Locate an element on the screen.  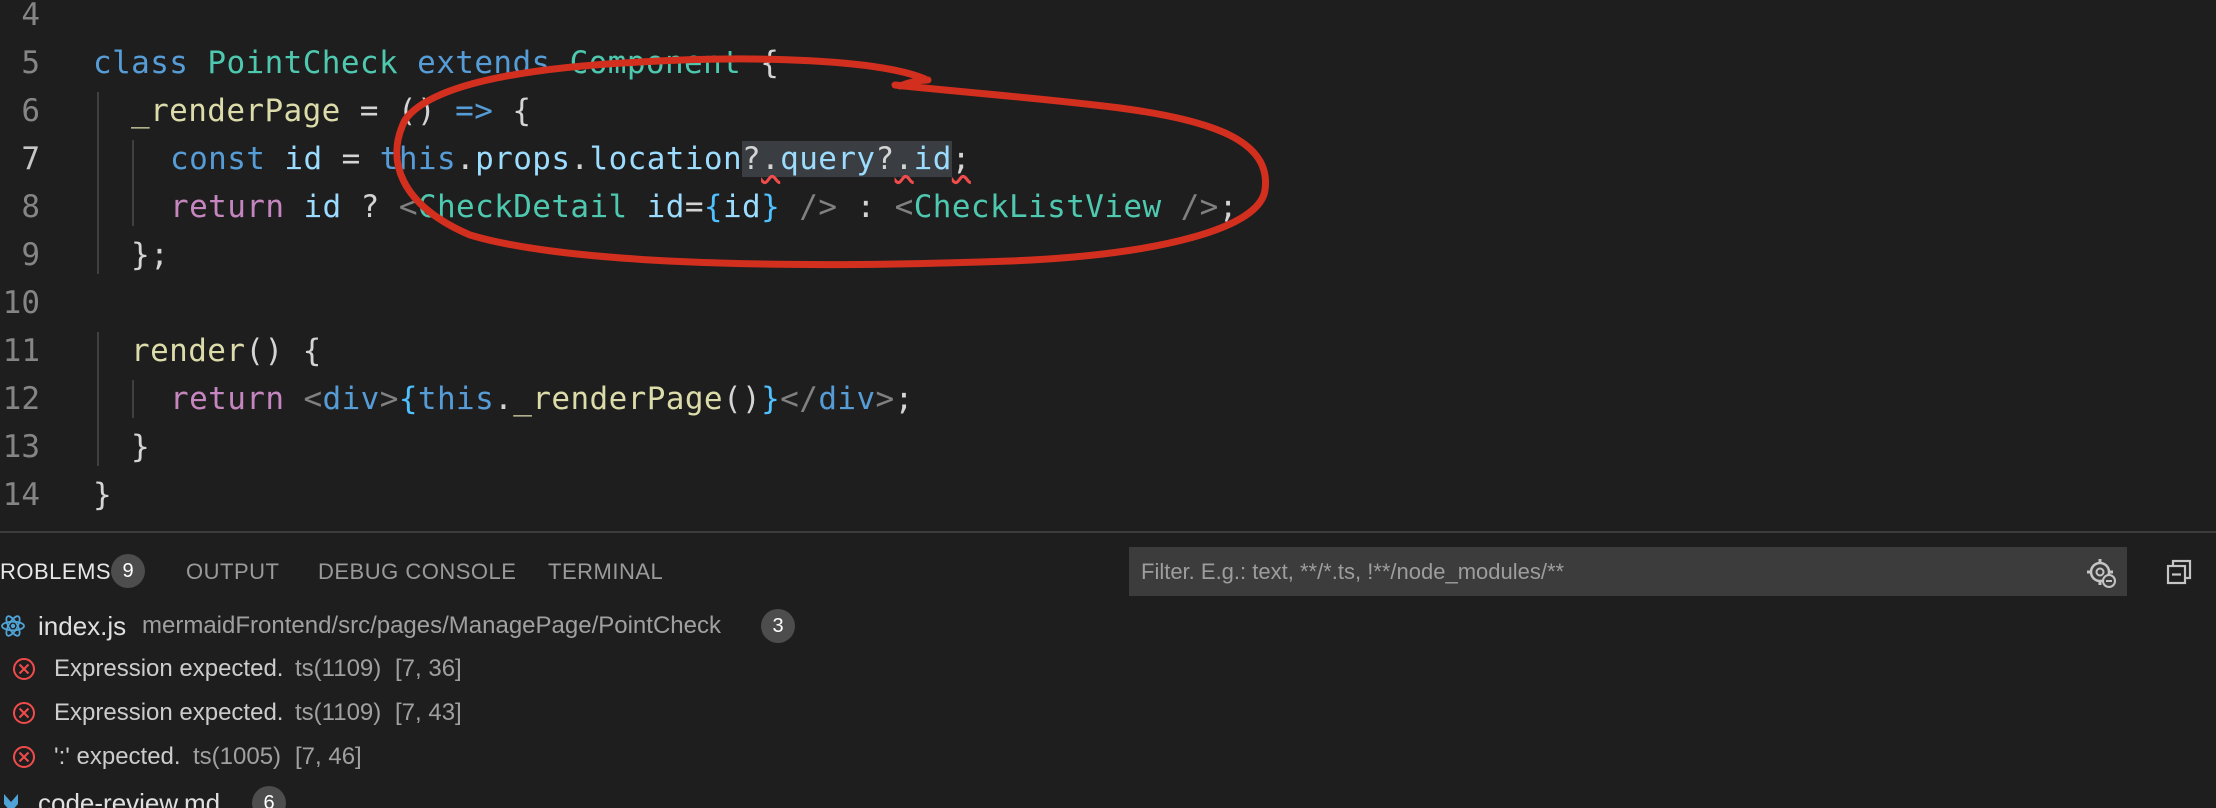
problem-row: ':' expected. ts(1005) [7, 46] is located at coordinates (1108, 757).